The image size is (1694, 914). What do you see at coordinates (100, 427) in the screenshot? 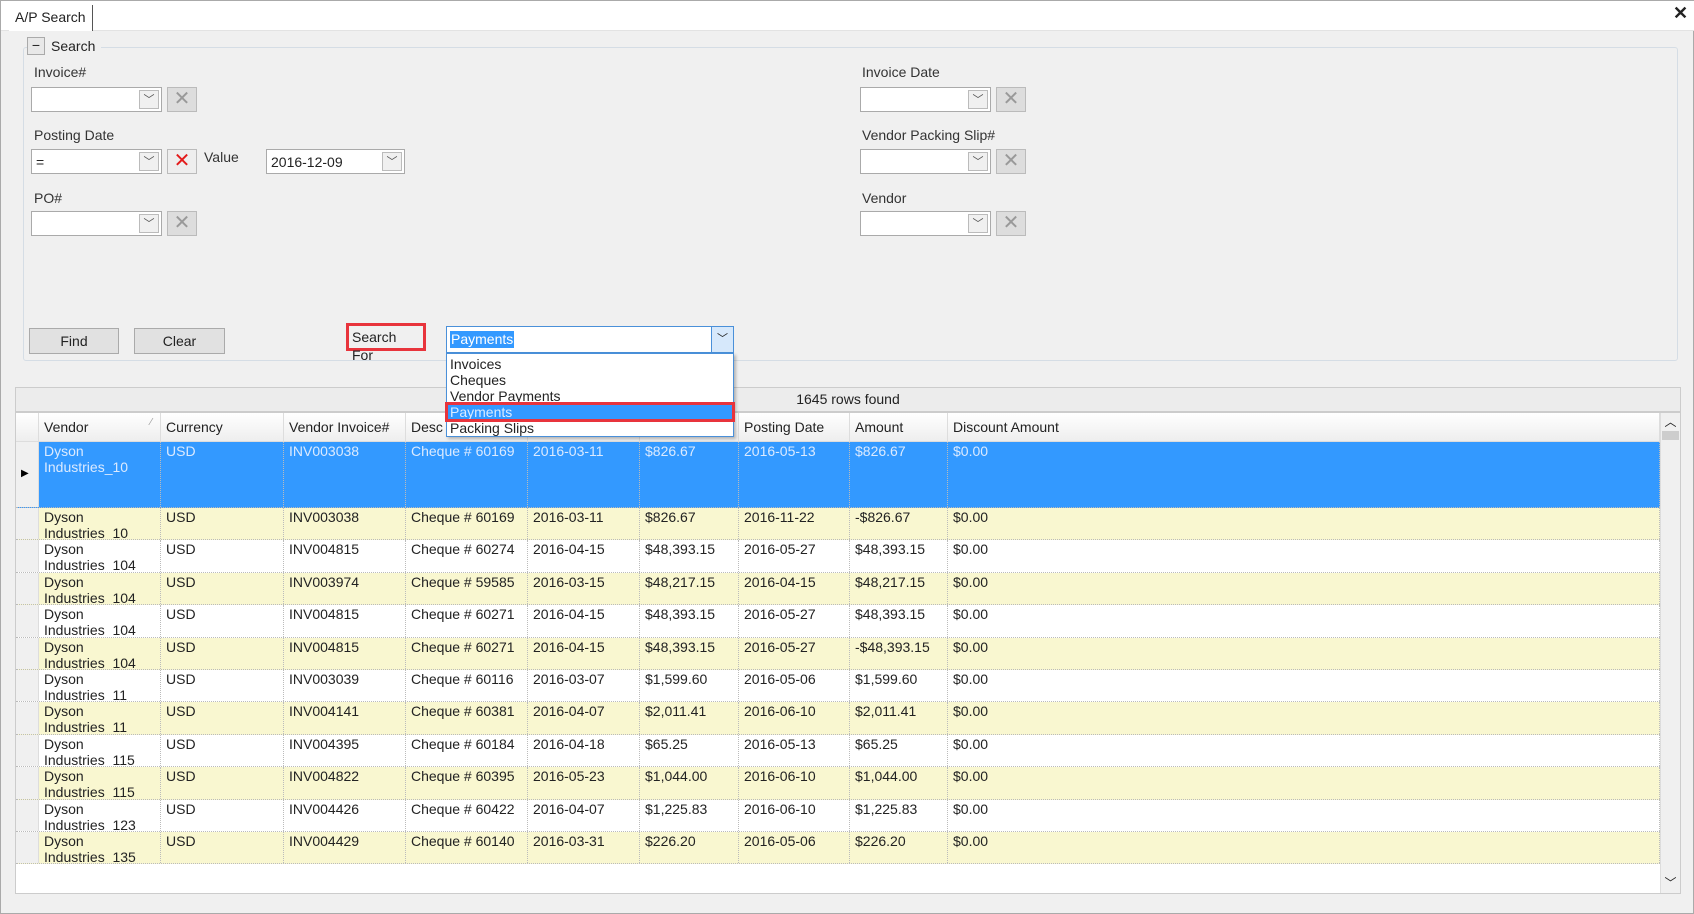
I see `column-header: Vendor ⁄` at bounding box center [100, 427].